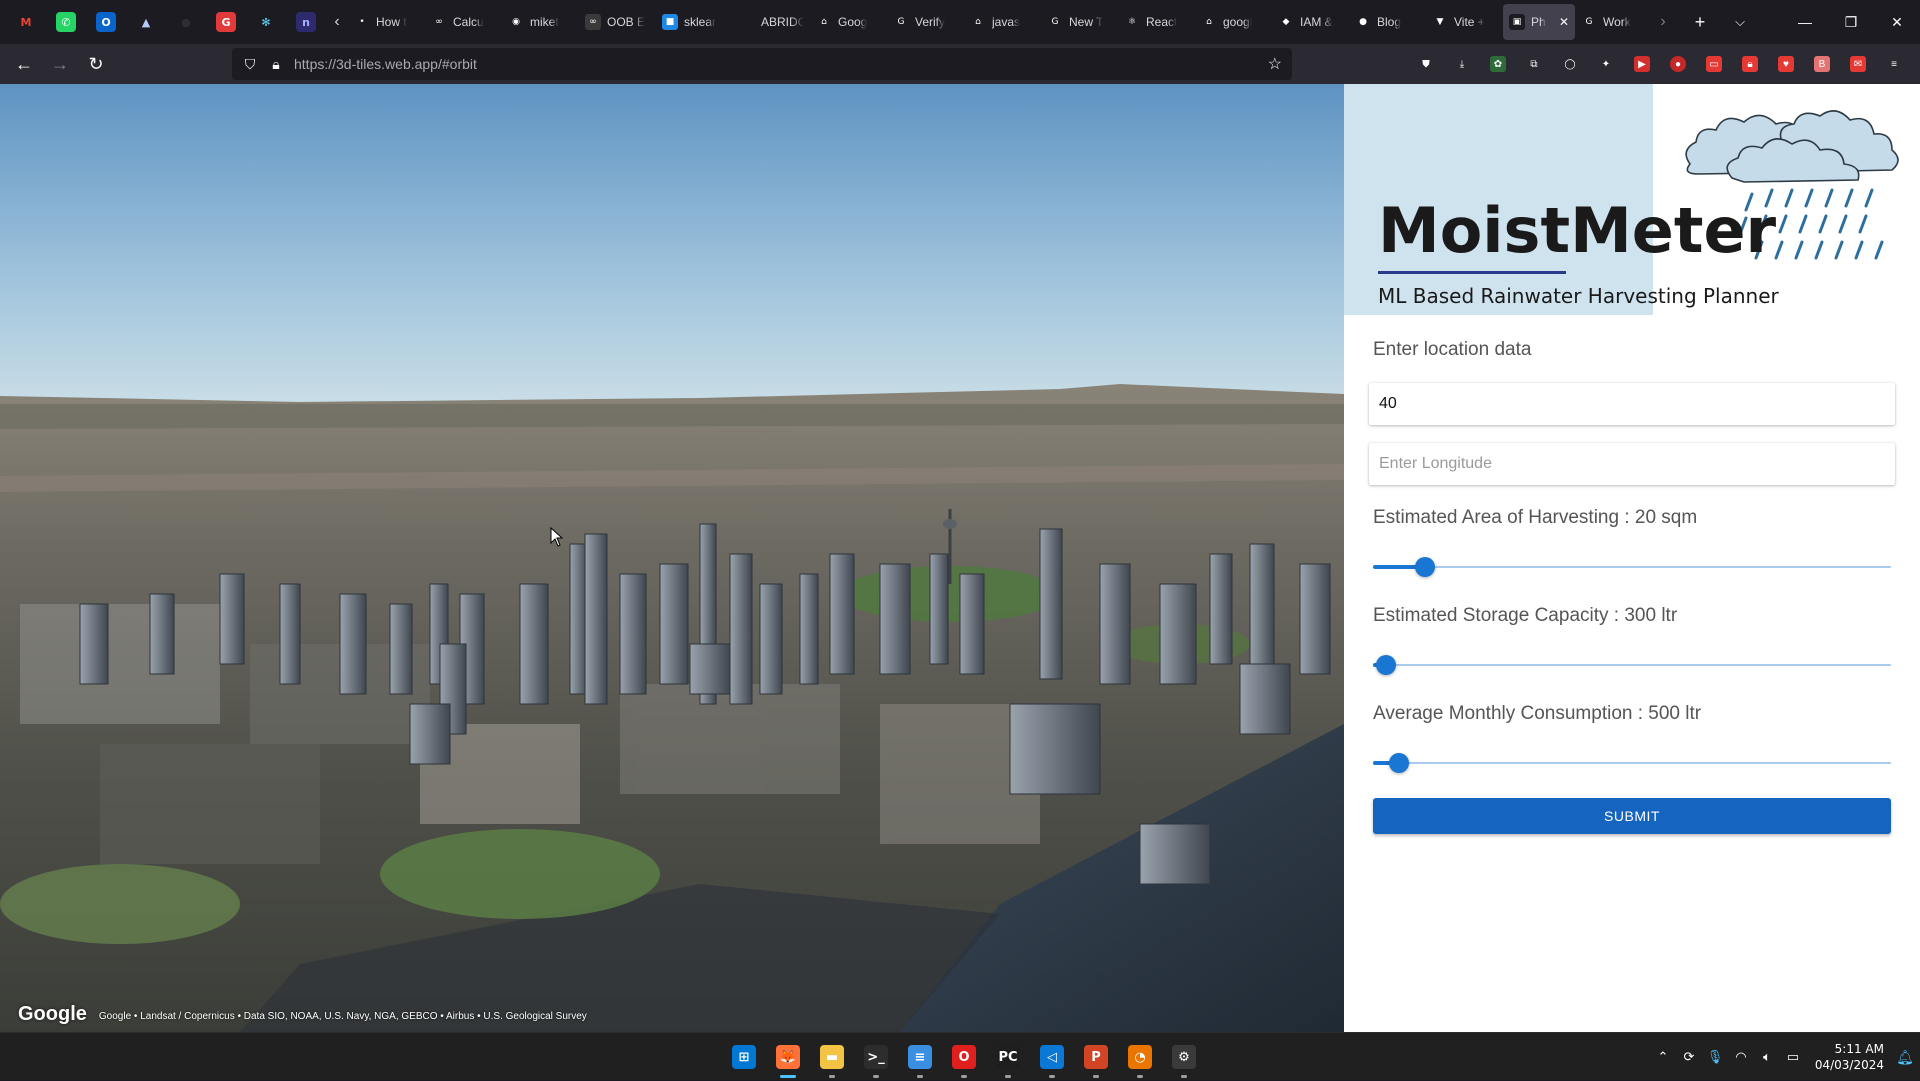 The image size is (1920, 1081). I want to click on microphone-icon: 🎙︎, so click(1715, 1057).